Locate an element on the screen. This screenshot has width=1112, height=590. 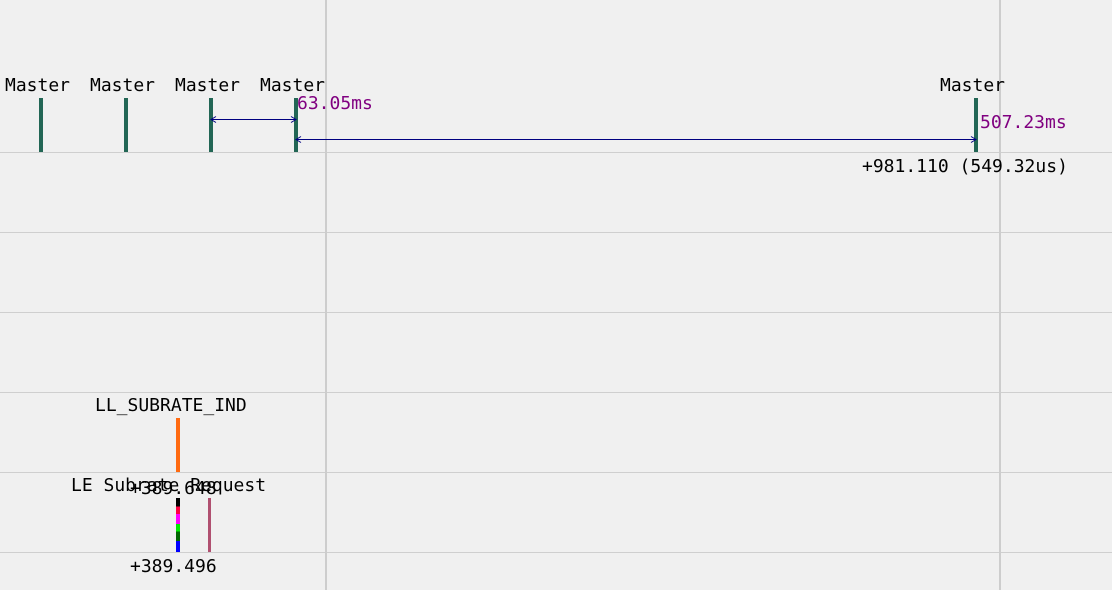
event-timestamp: +981.110 (549.32us) is located at coordinates (965, 166).